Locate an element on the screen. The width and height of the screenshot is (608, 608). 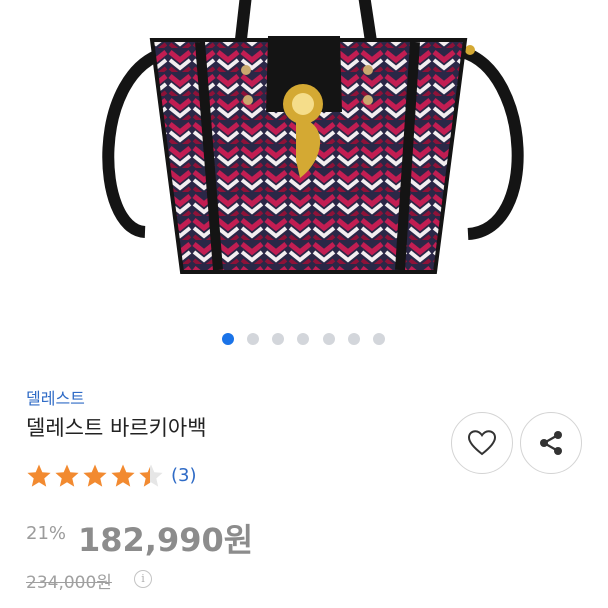
wishlist-button is located at coordinates (482, 443).